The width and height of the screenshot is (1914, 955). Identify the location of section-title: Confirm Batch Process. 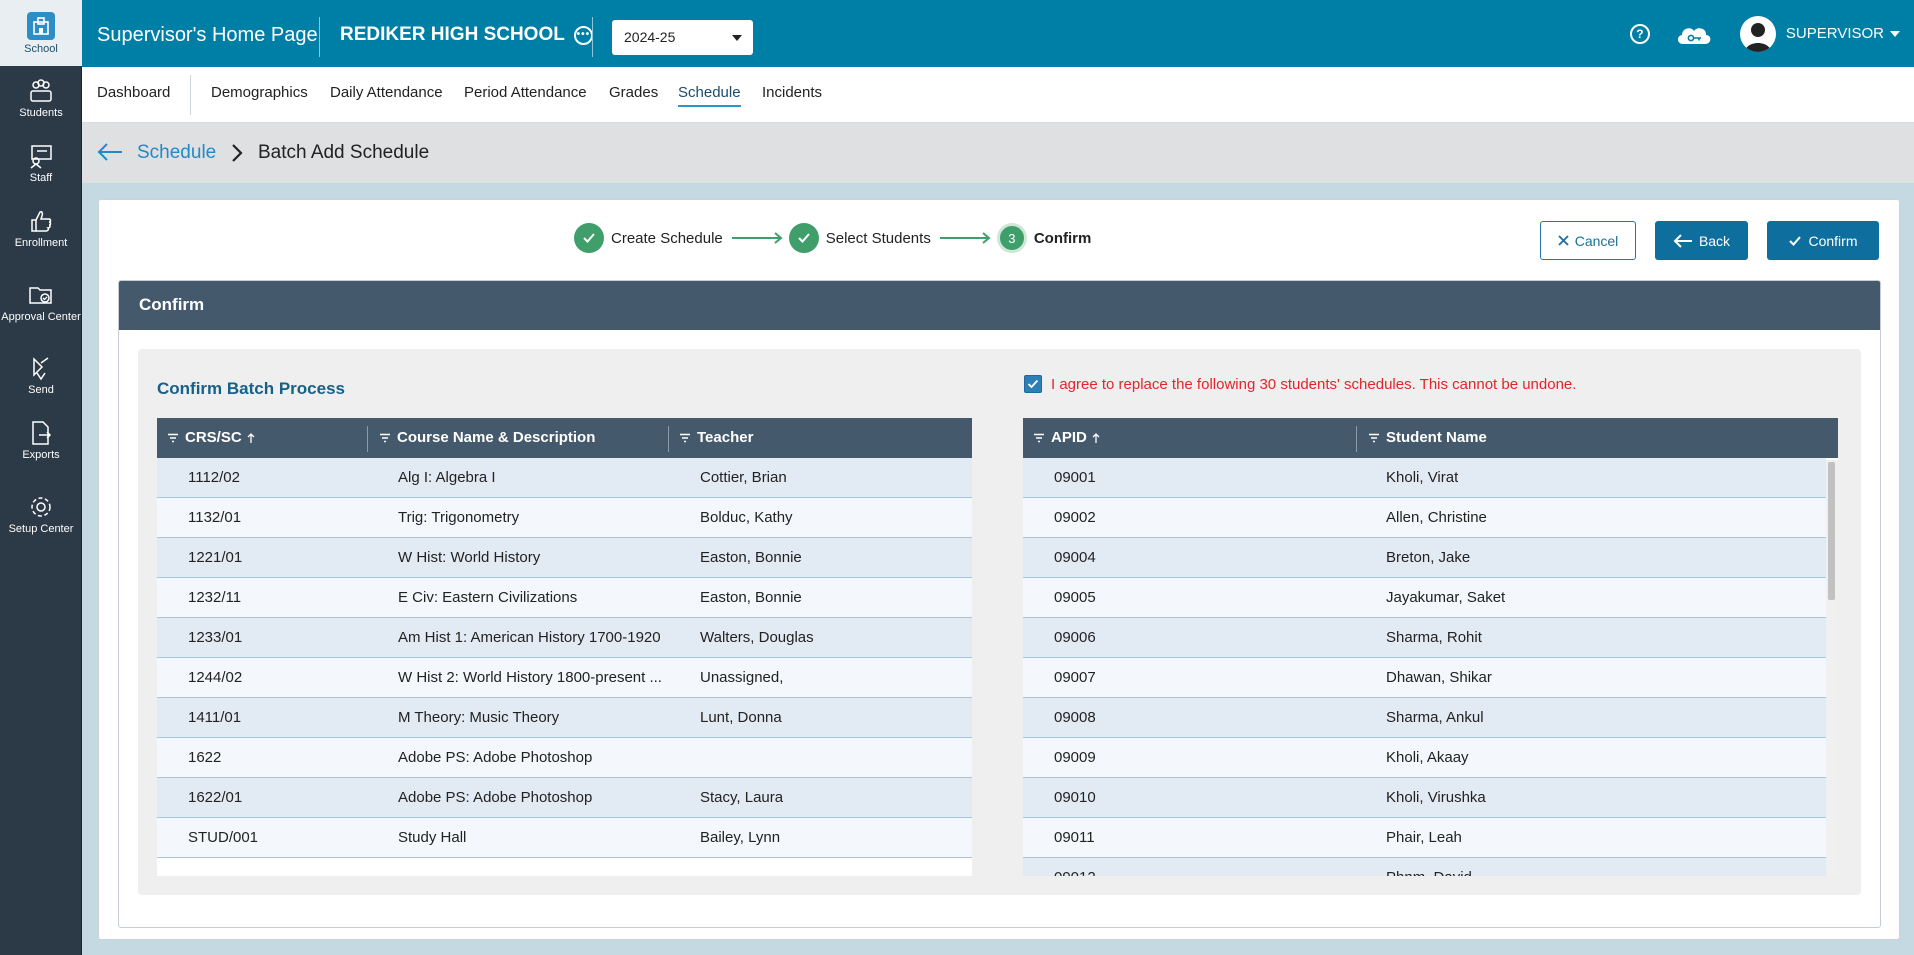
(251, 388).